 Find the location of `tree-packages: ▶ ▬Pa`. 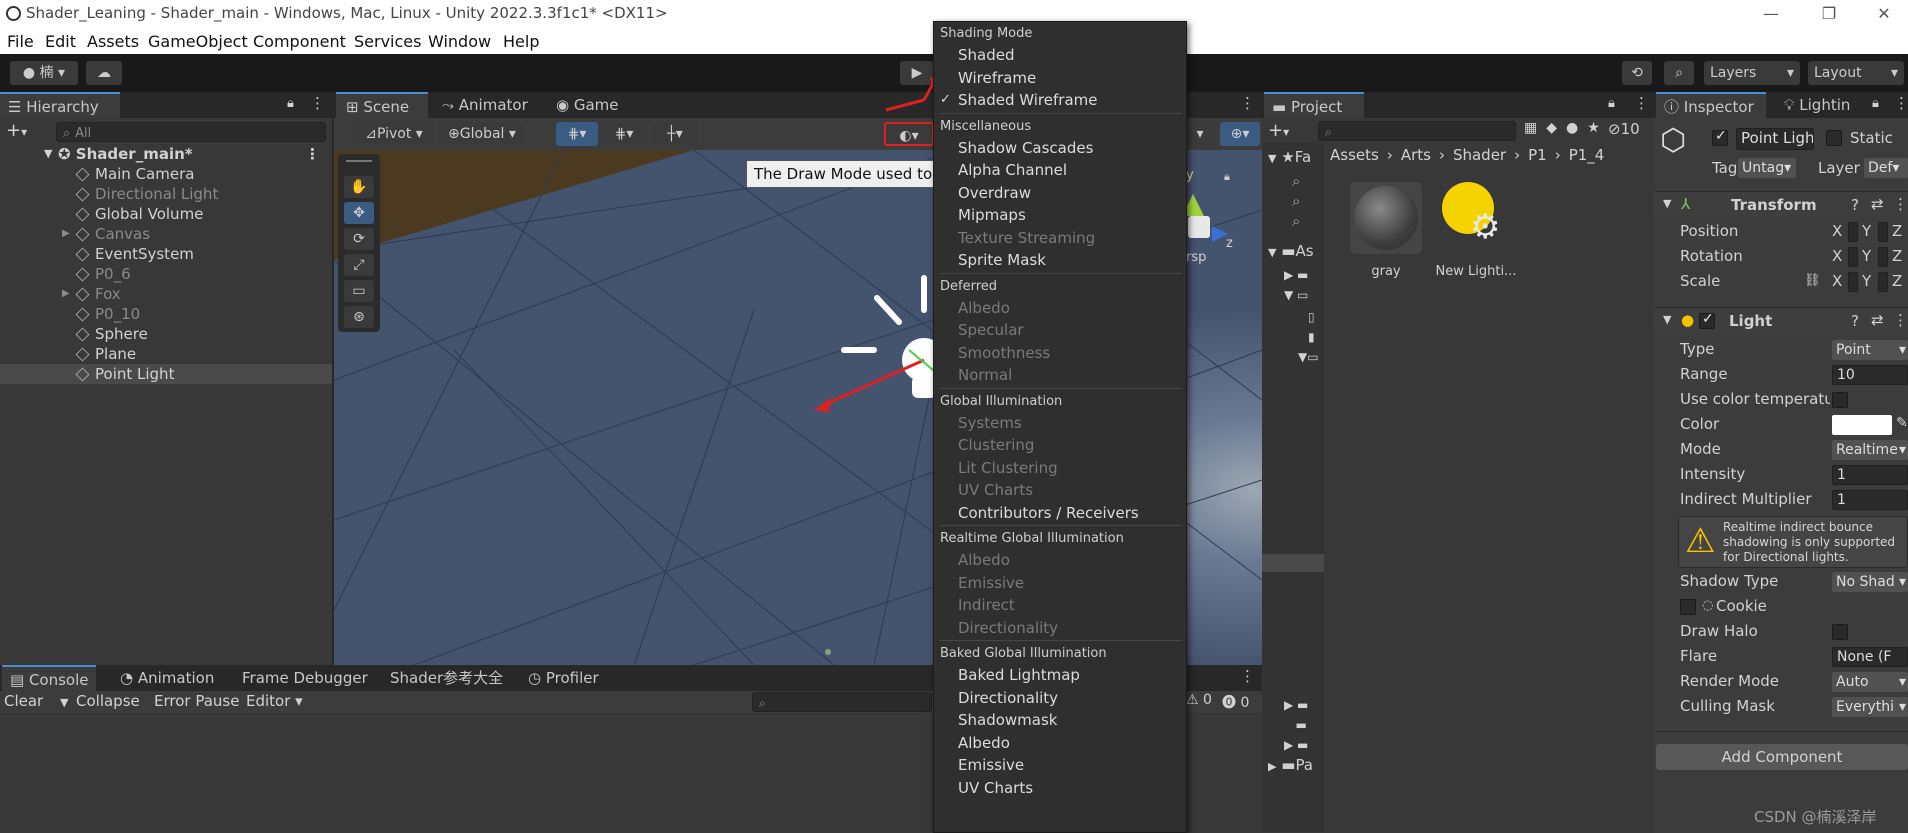

tree-packages: ▶ ▬Pa is located at coordinates (1290, 765).